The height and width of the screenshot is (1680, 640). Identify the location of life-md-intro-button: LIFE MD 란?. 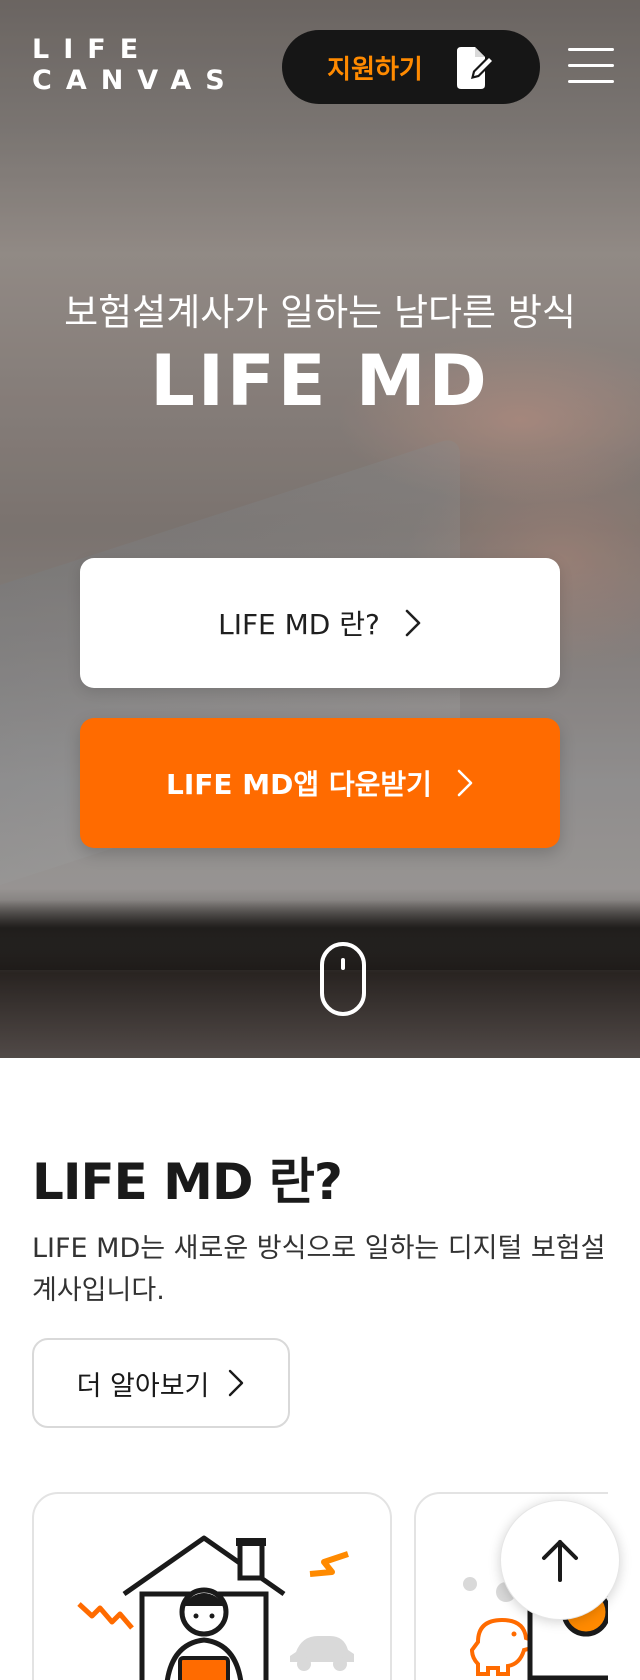
(320, 623).